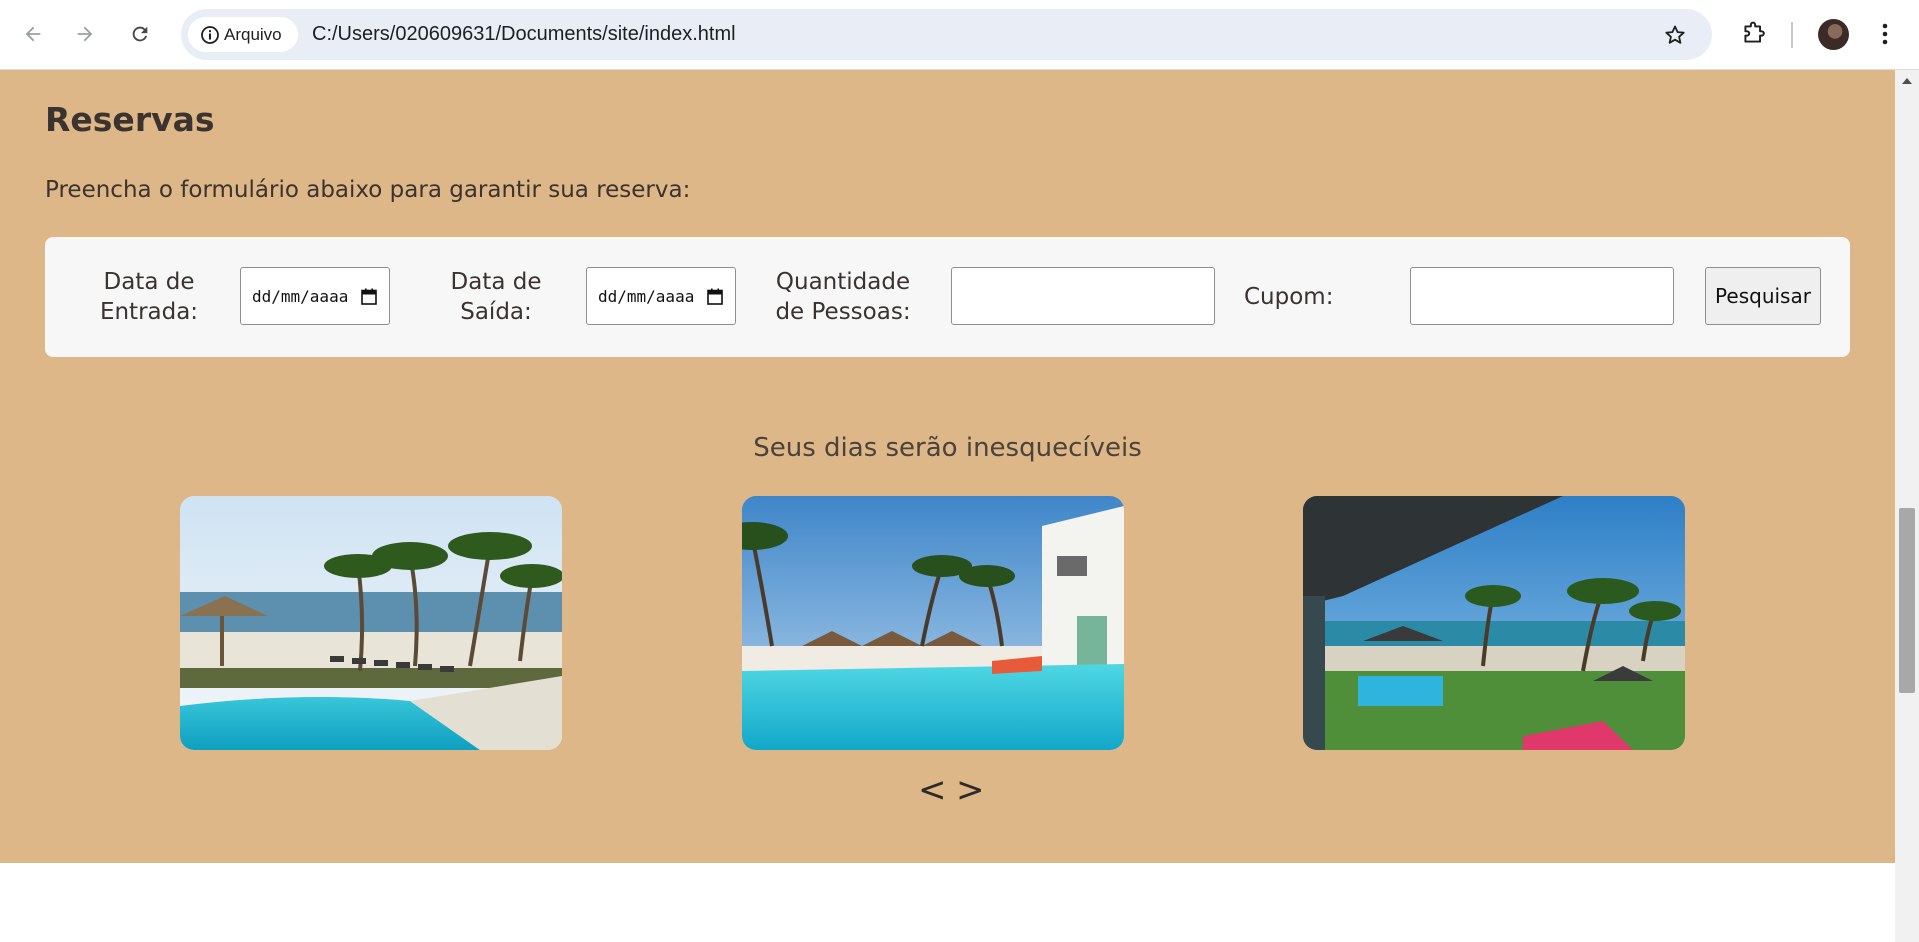 The height and width of the screenshot is (942, 1919). Describe the element at coordinates (843, 297) in the screenshot. I see `guests-label: Quantidade de Pessoas:` at that location.